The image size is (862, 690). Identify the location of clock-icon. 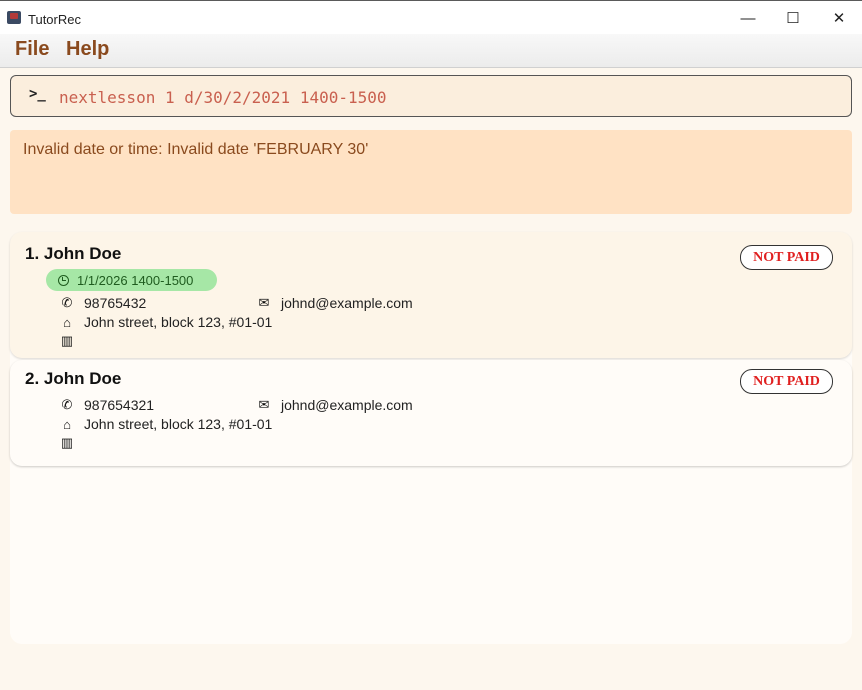
(63, 280).